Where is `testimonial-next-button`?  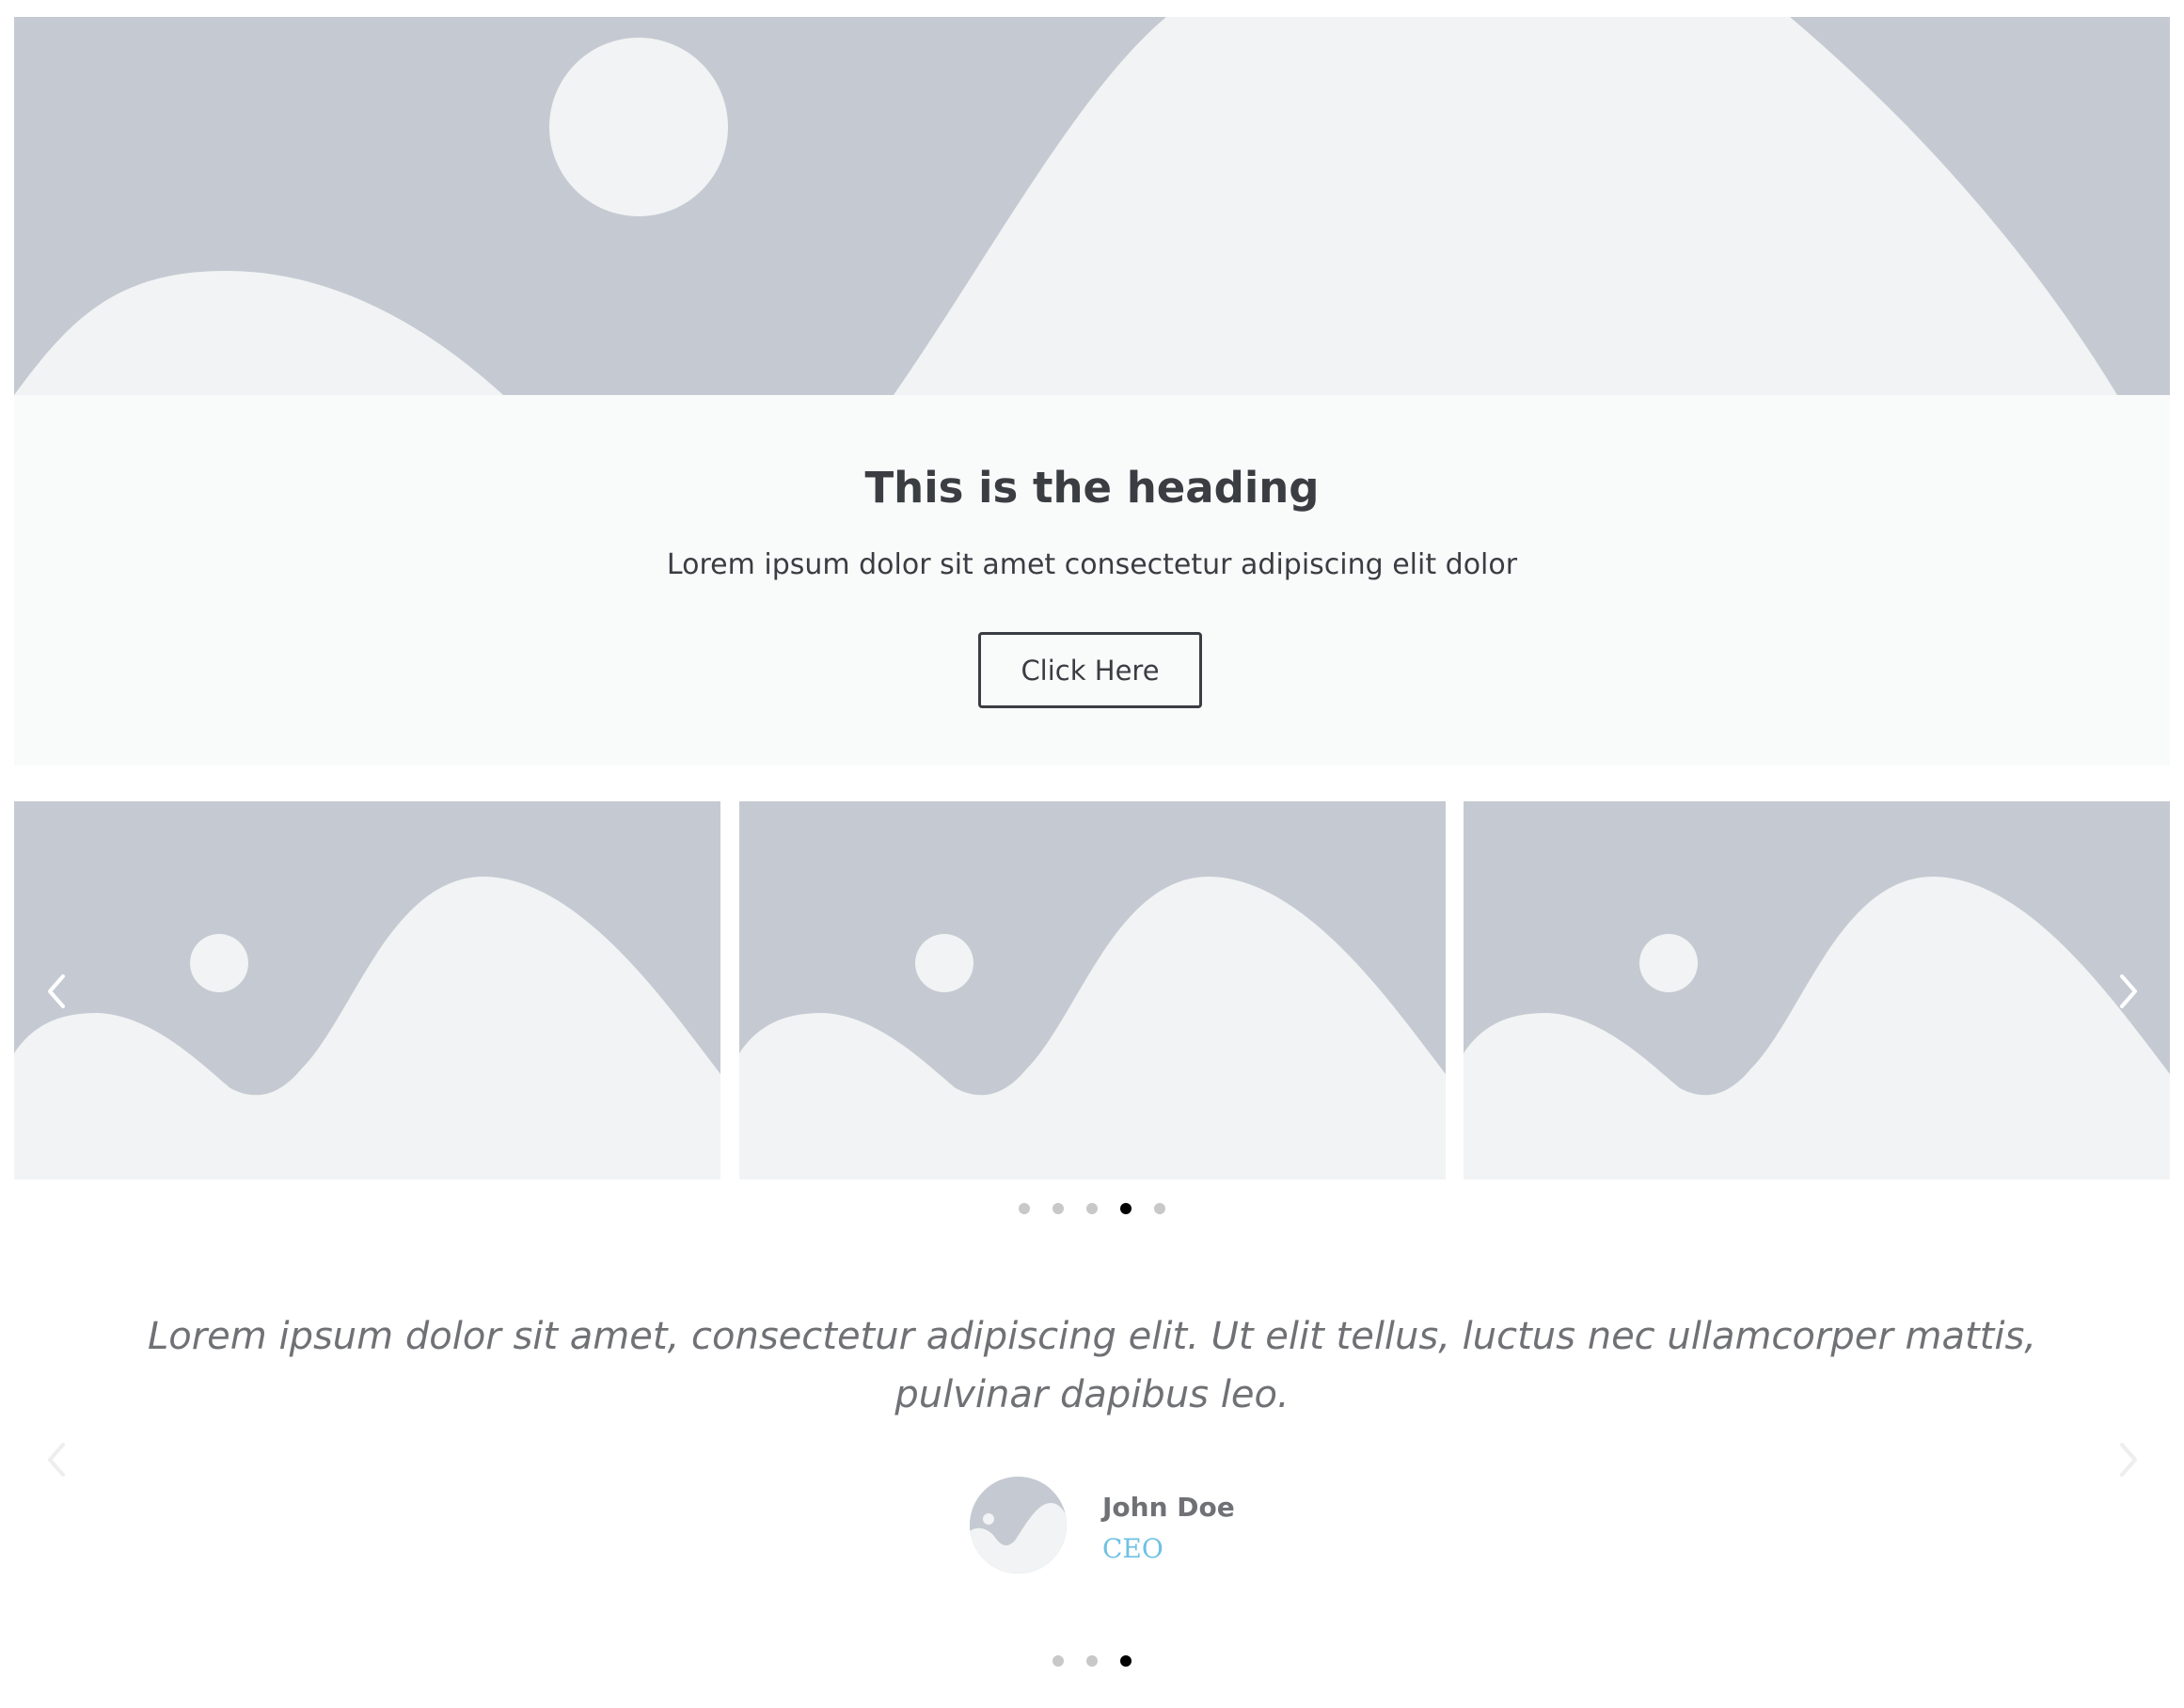 testimonial-next-button is located at coordinates (2128, 1459).